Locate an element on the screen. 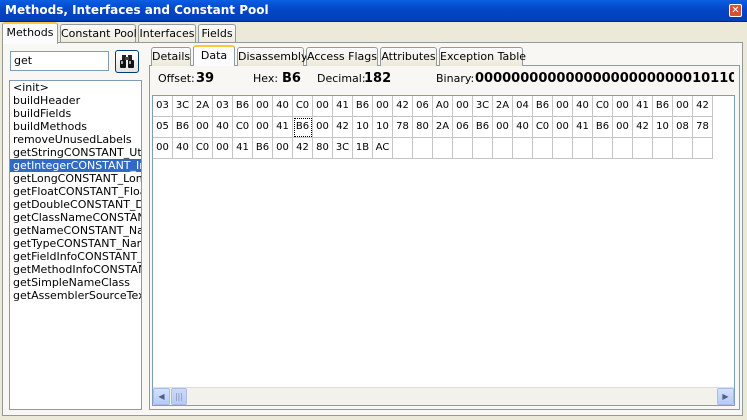  method-list-item: getAssemblerSourceText is located at coordinates (75, 295).